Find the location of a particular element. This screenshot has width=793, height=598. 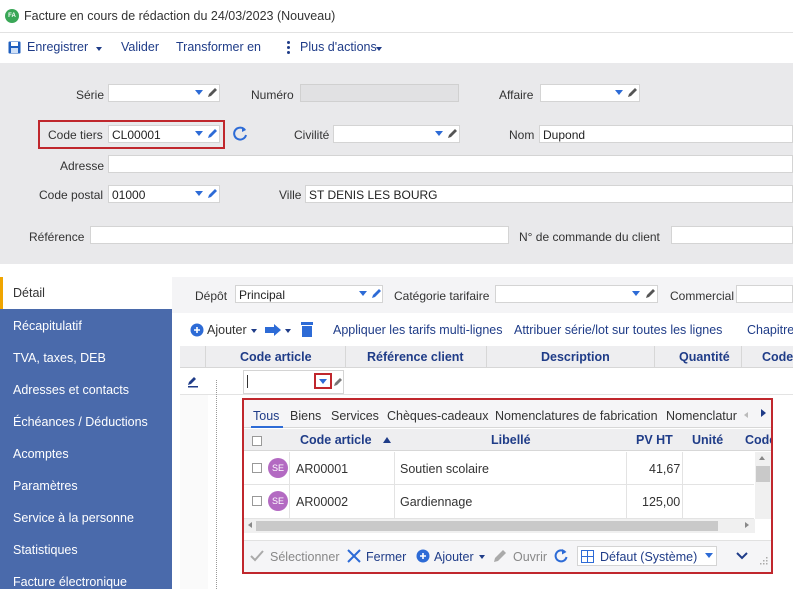

view-dropdown-icon is located at coordinates (709, 555).